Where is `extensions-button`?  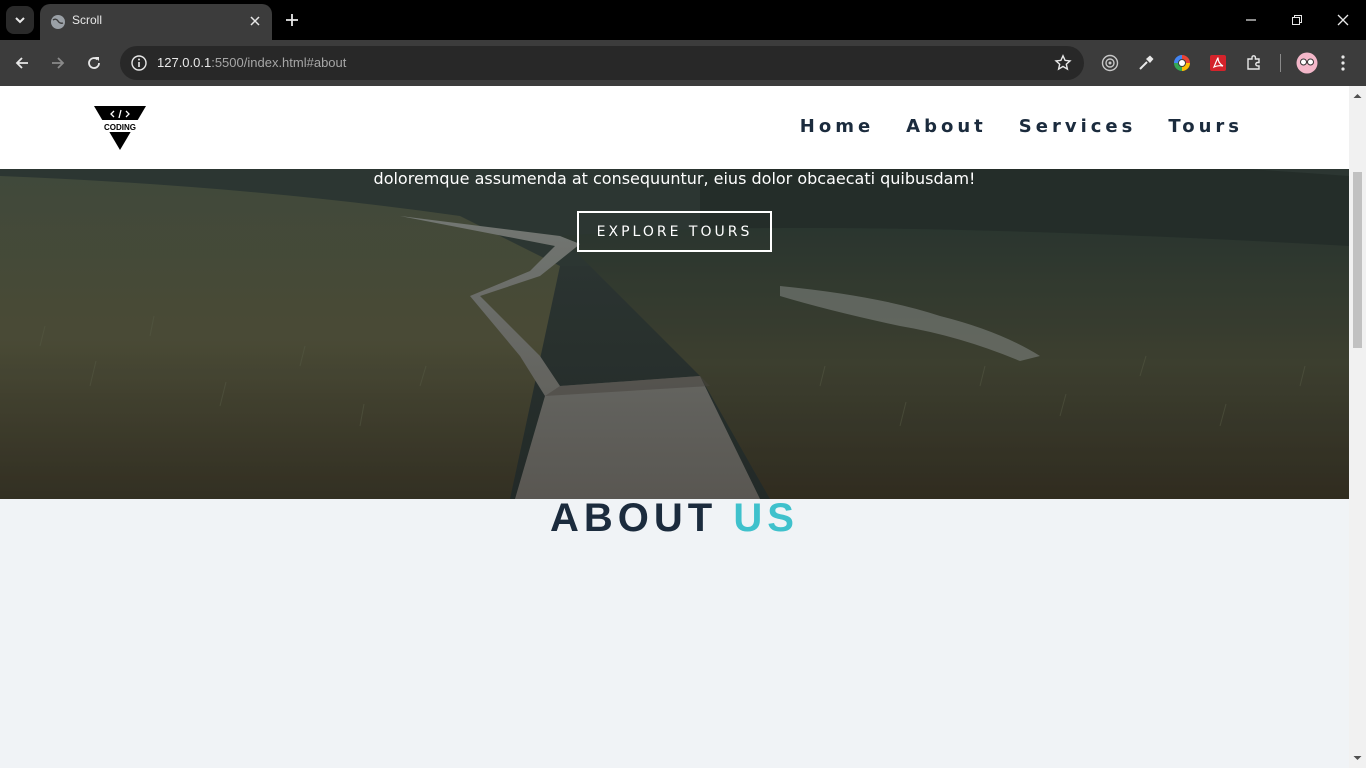
extensions-button is located at coordinates (1254, 63).